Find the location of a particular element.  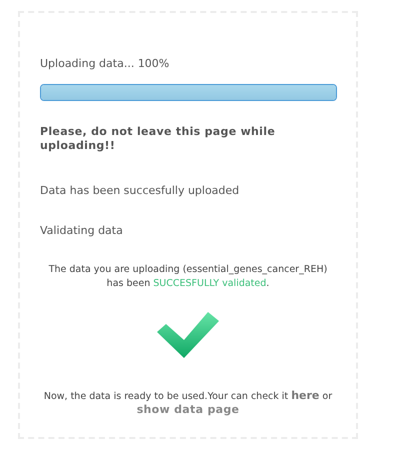

ready-message: Now, the data is ready to be used.Your can check it here or show data page is located at coordinates (188, 403).